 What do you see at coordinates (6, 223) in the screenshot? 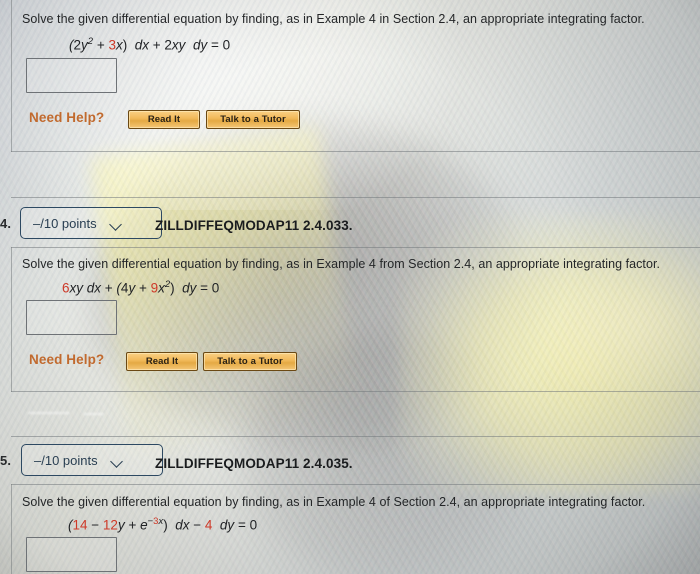
I see `question-number: 4.` at bounding box center [6, 223].